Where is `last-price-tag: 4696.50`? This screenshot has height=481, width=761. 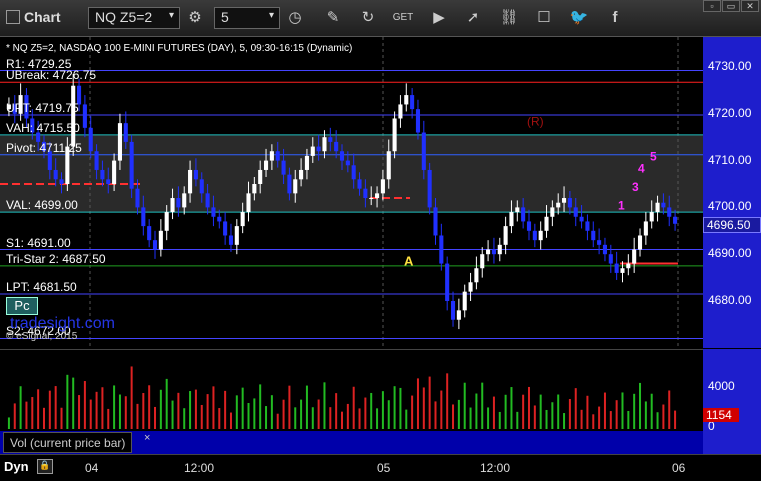 last-price-tag: 4696.50 is located at coordinates (732, 225).